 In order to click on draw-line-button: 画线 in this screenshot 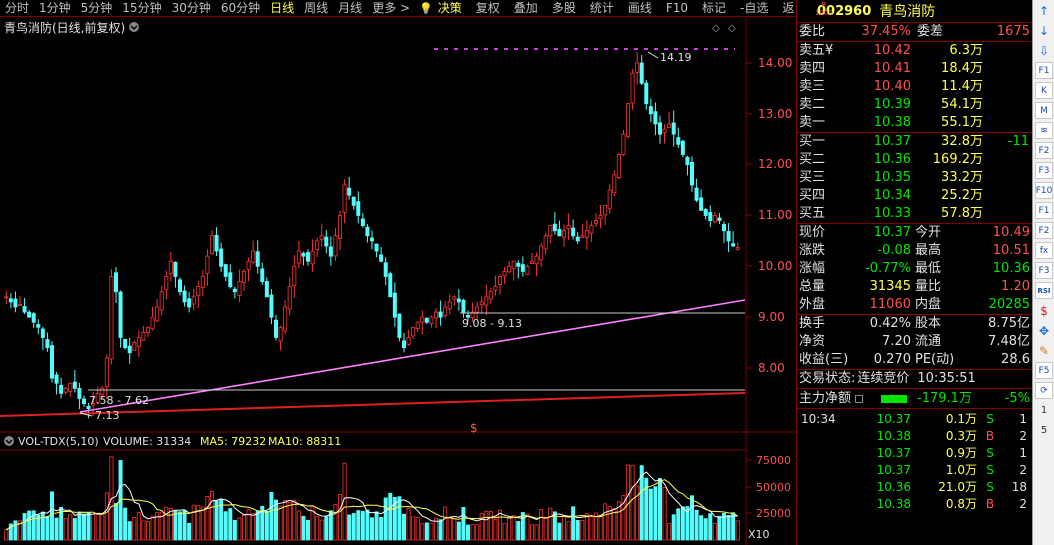, I will do `click(640, 8)`.